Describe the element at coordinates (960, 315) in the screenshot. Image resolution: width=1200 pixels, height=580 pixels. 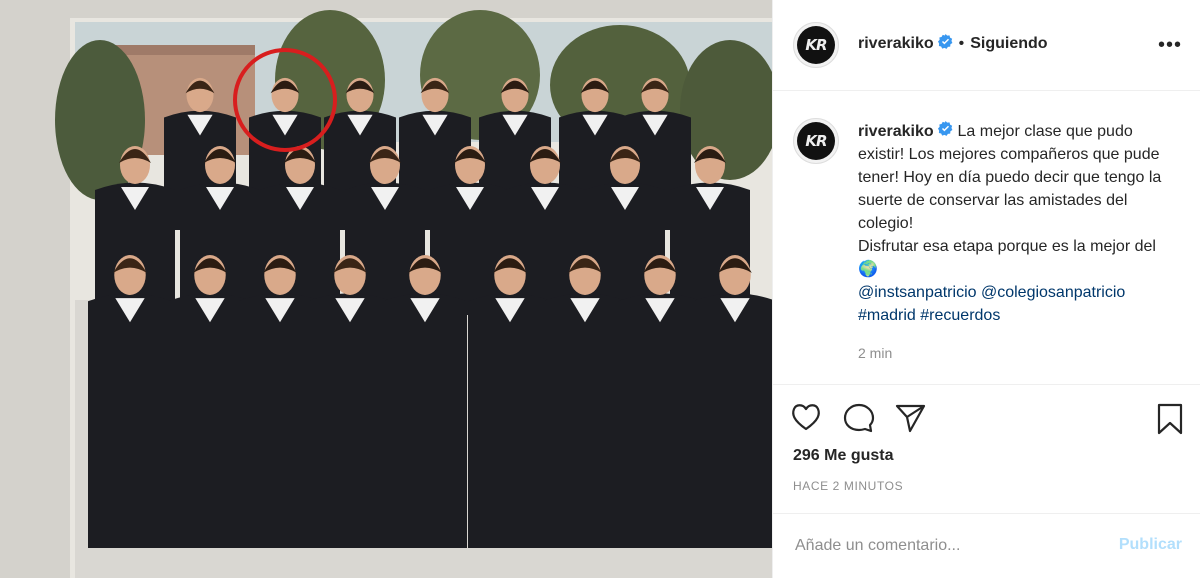
I see `hashtag-recuerdos: #recuerdos` at that location.